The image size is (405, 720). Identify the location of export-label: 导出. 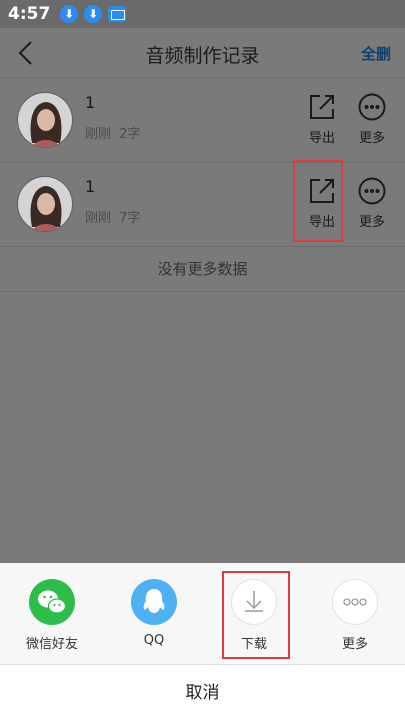
(321, 138).